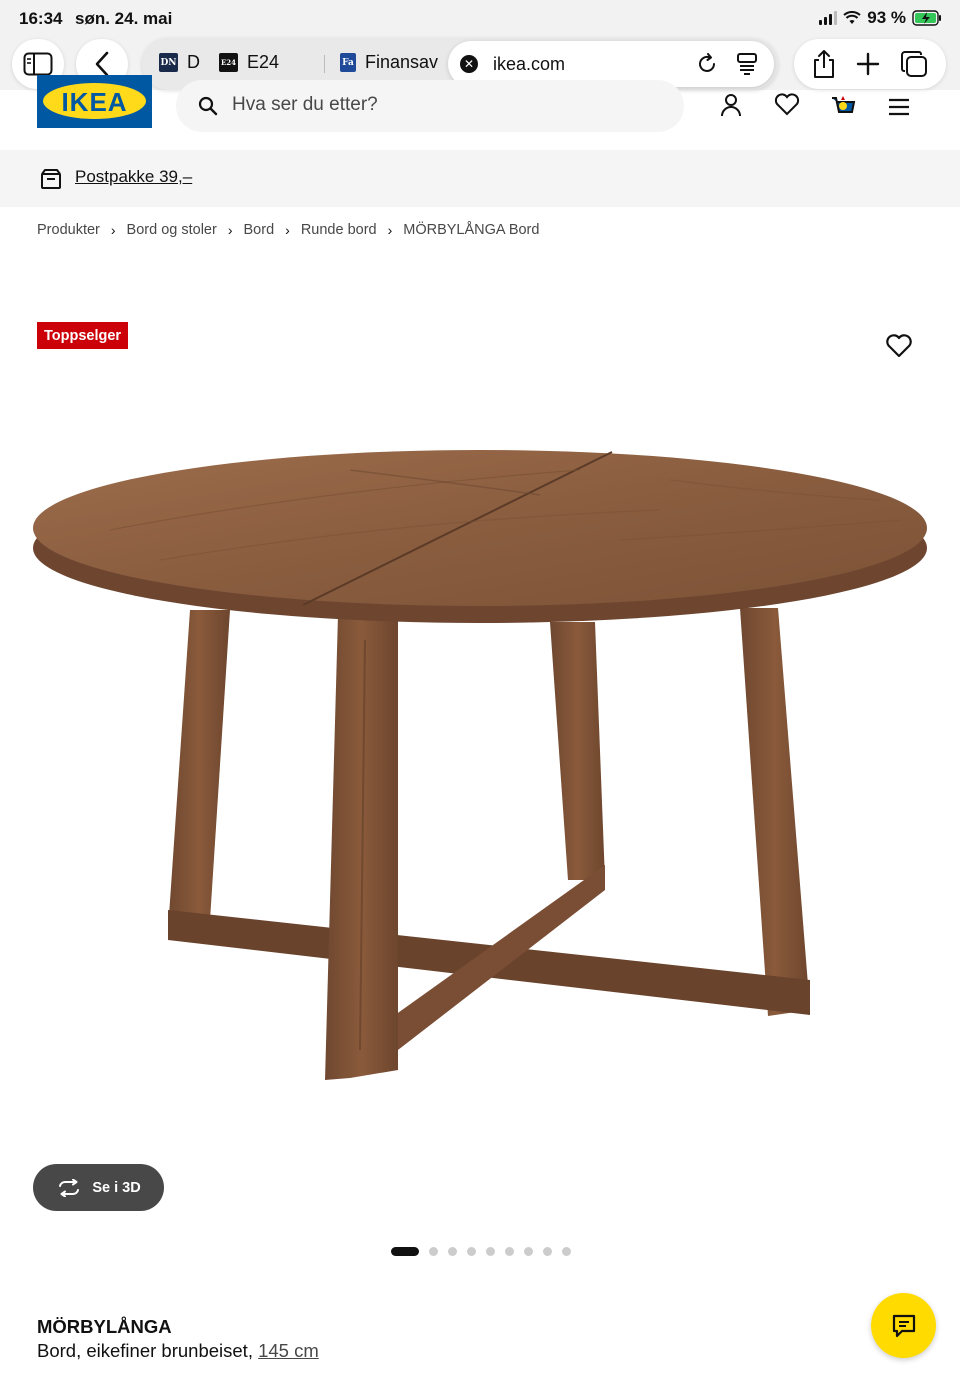 The height and width of the screenshot is (1381, 960). What do you see at coordinates (899, 346) in the screenshot?
I see `heart-icon` at bounding box center [899, 346].